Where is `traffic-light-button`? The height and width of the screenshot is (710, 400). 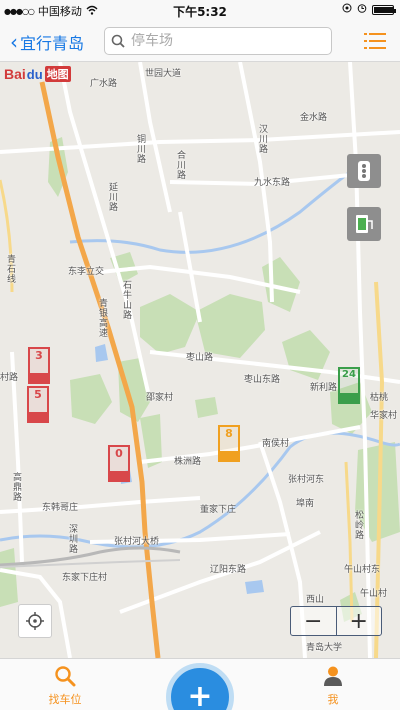
traffic-light-button is located at coordinates (364, 171).